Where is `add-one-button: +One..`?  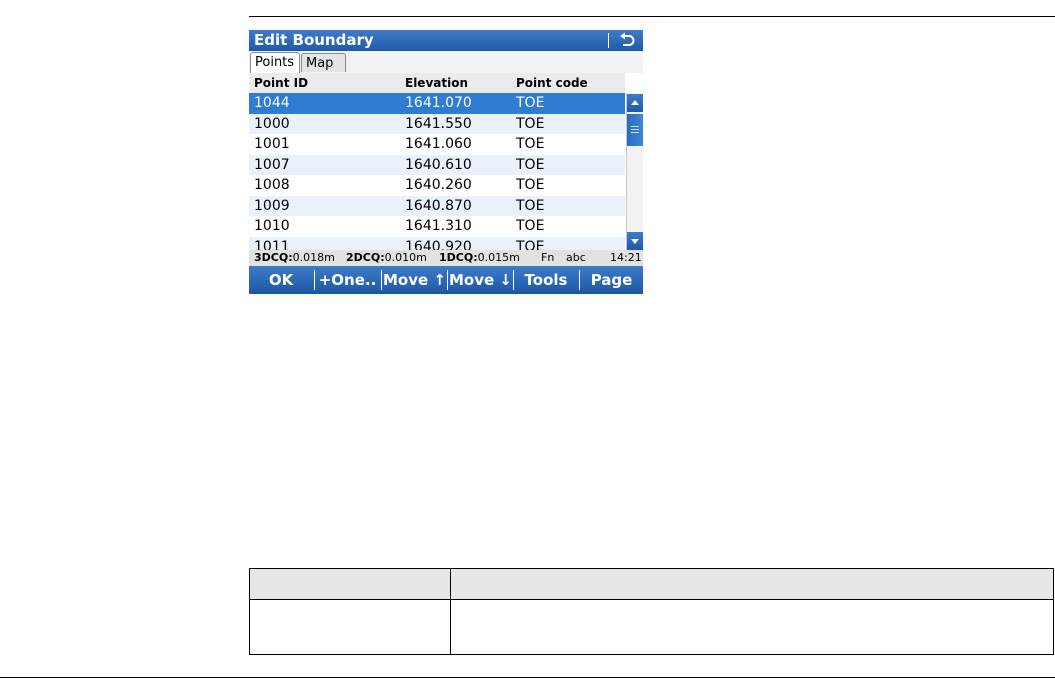
add-one-button: +One.. is located at coordinates (347, 280).